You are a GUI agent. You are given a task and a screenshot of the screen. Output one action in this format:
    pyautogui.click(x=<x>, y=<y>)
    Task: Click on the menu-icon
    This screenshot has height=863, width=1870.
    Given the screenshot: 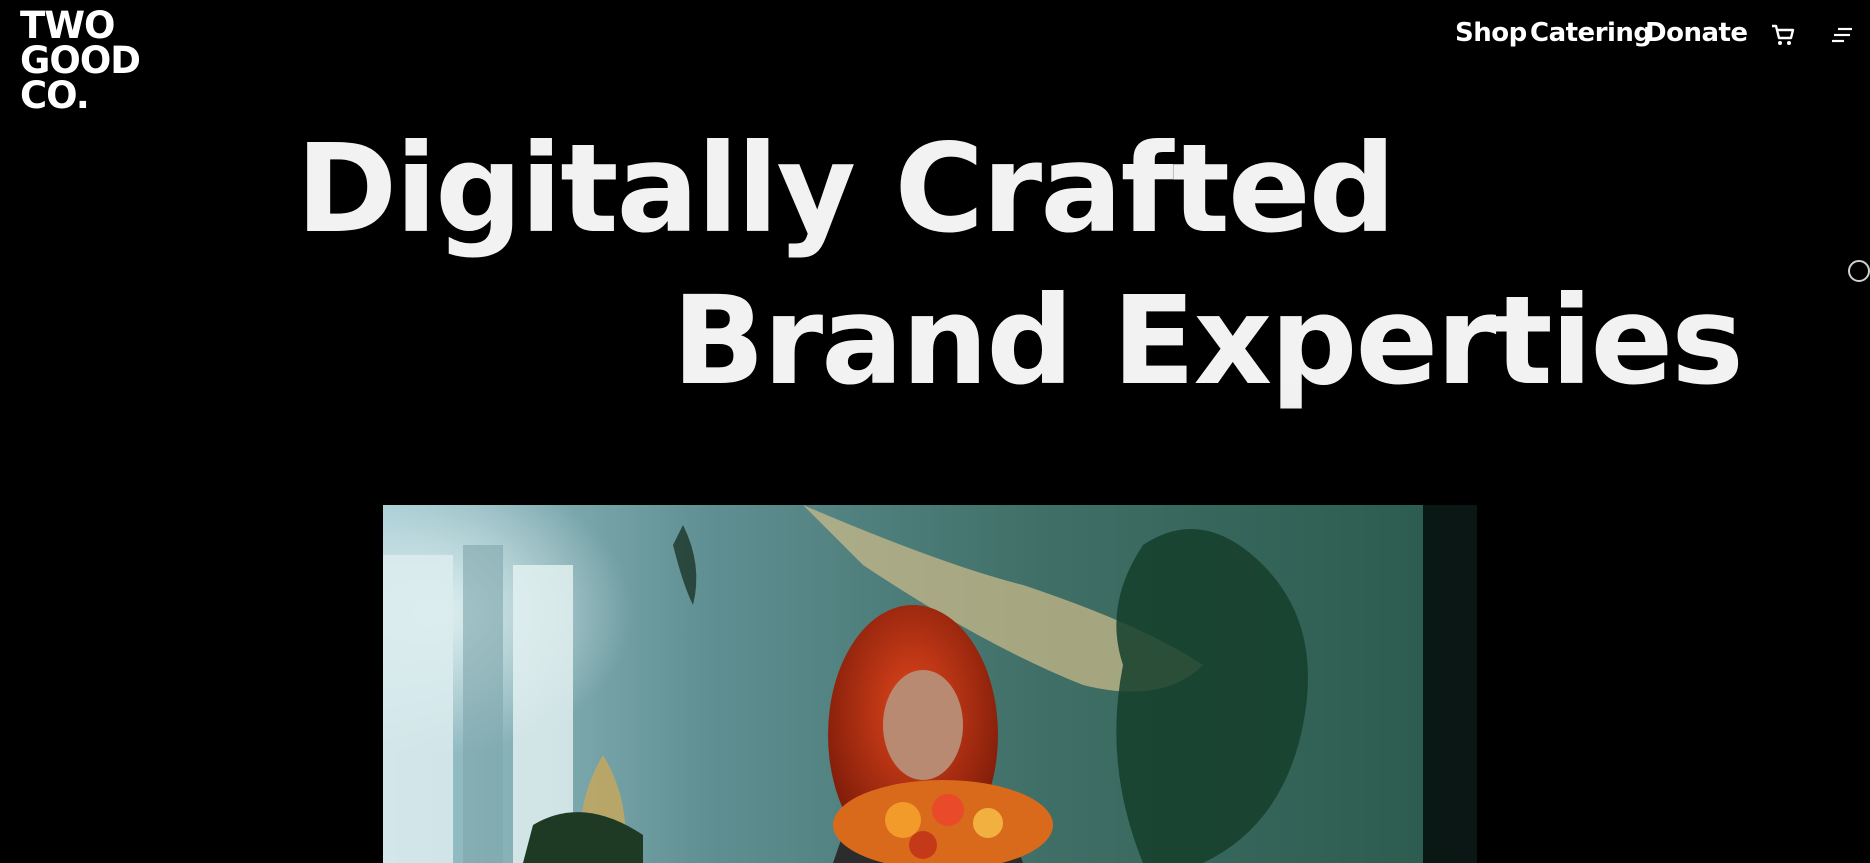 What is the action you would take?
    pyautogui.click(x=1842, y=35)
    